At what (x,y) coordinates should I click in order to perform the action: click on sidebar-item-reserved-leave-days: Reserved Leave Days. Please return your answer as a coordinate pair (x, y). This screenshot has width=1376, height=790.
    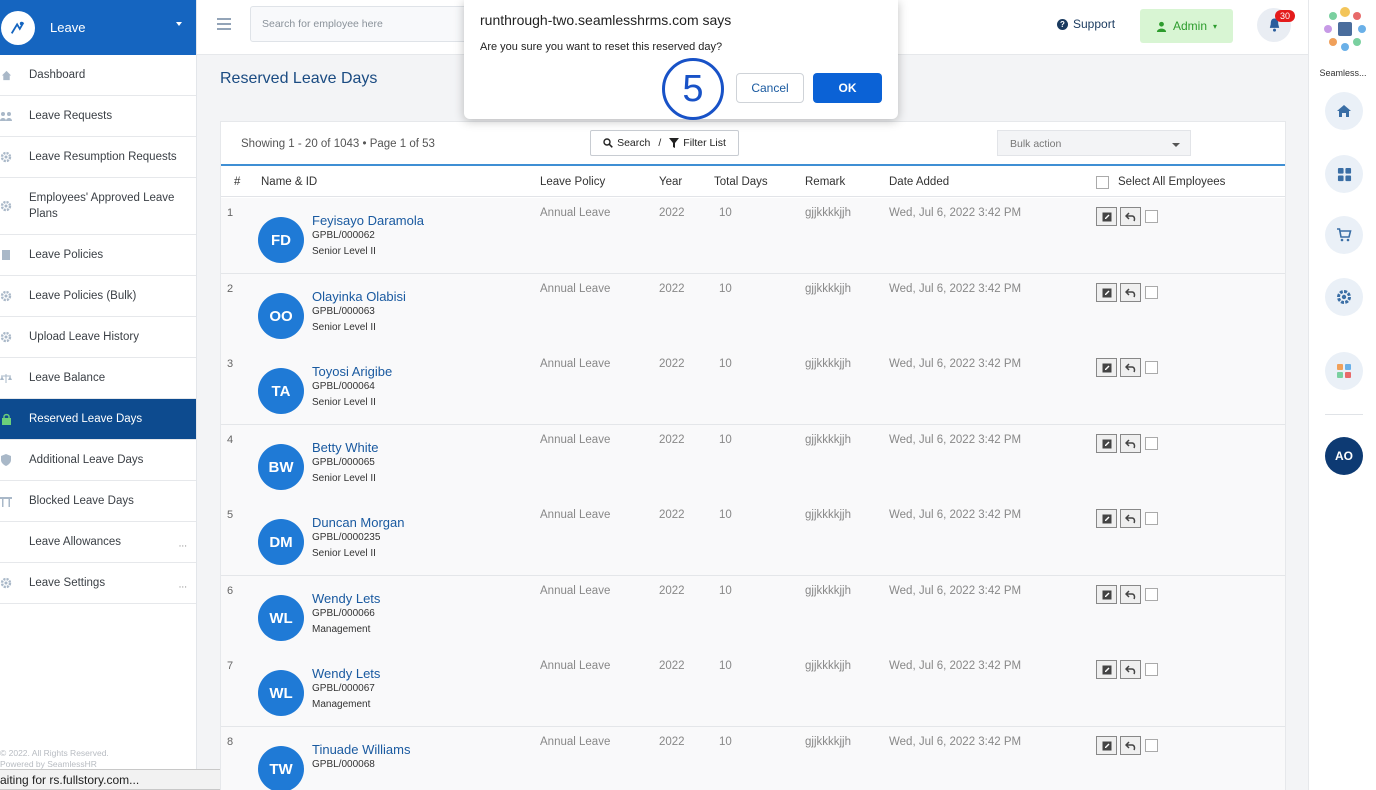
    Looking at the image, I should click on (98, 419).